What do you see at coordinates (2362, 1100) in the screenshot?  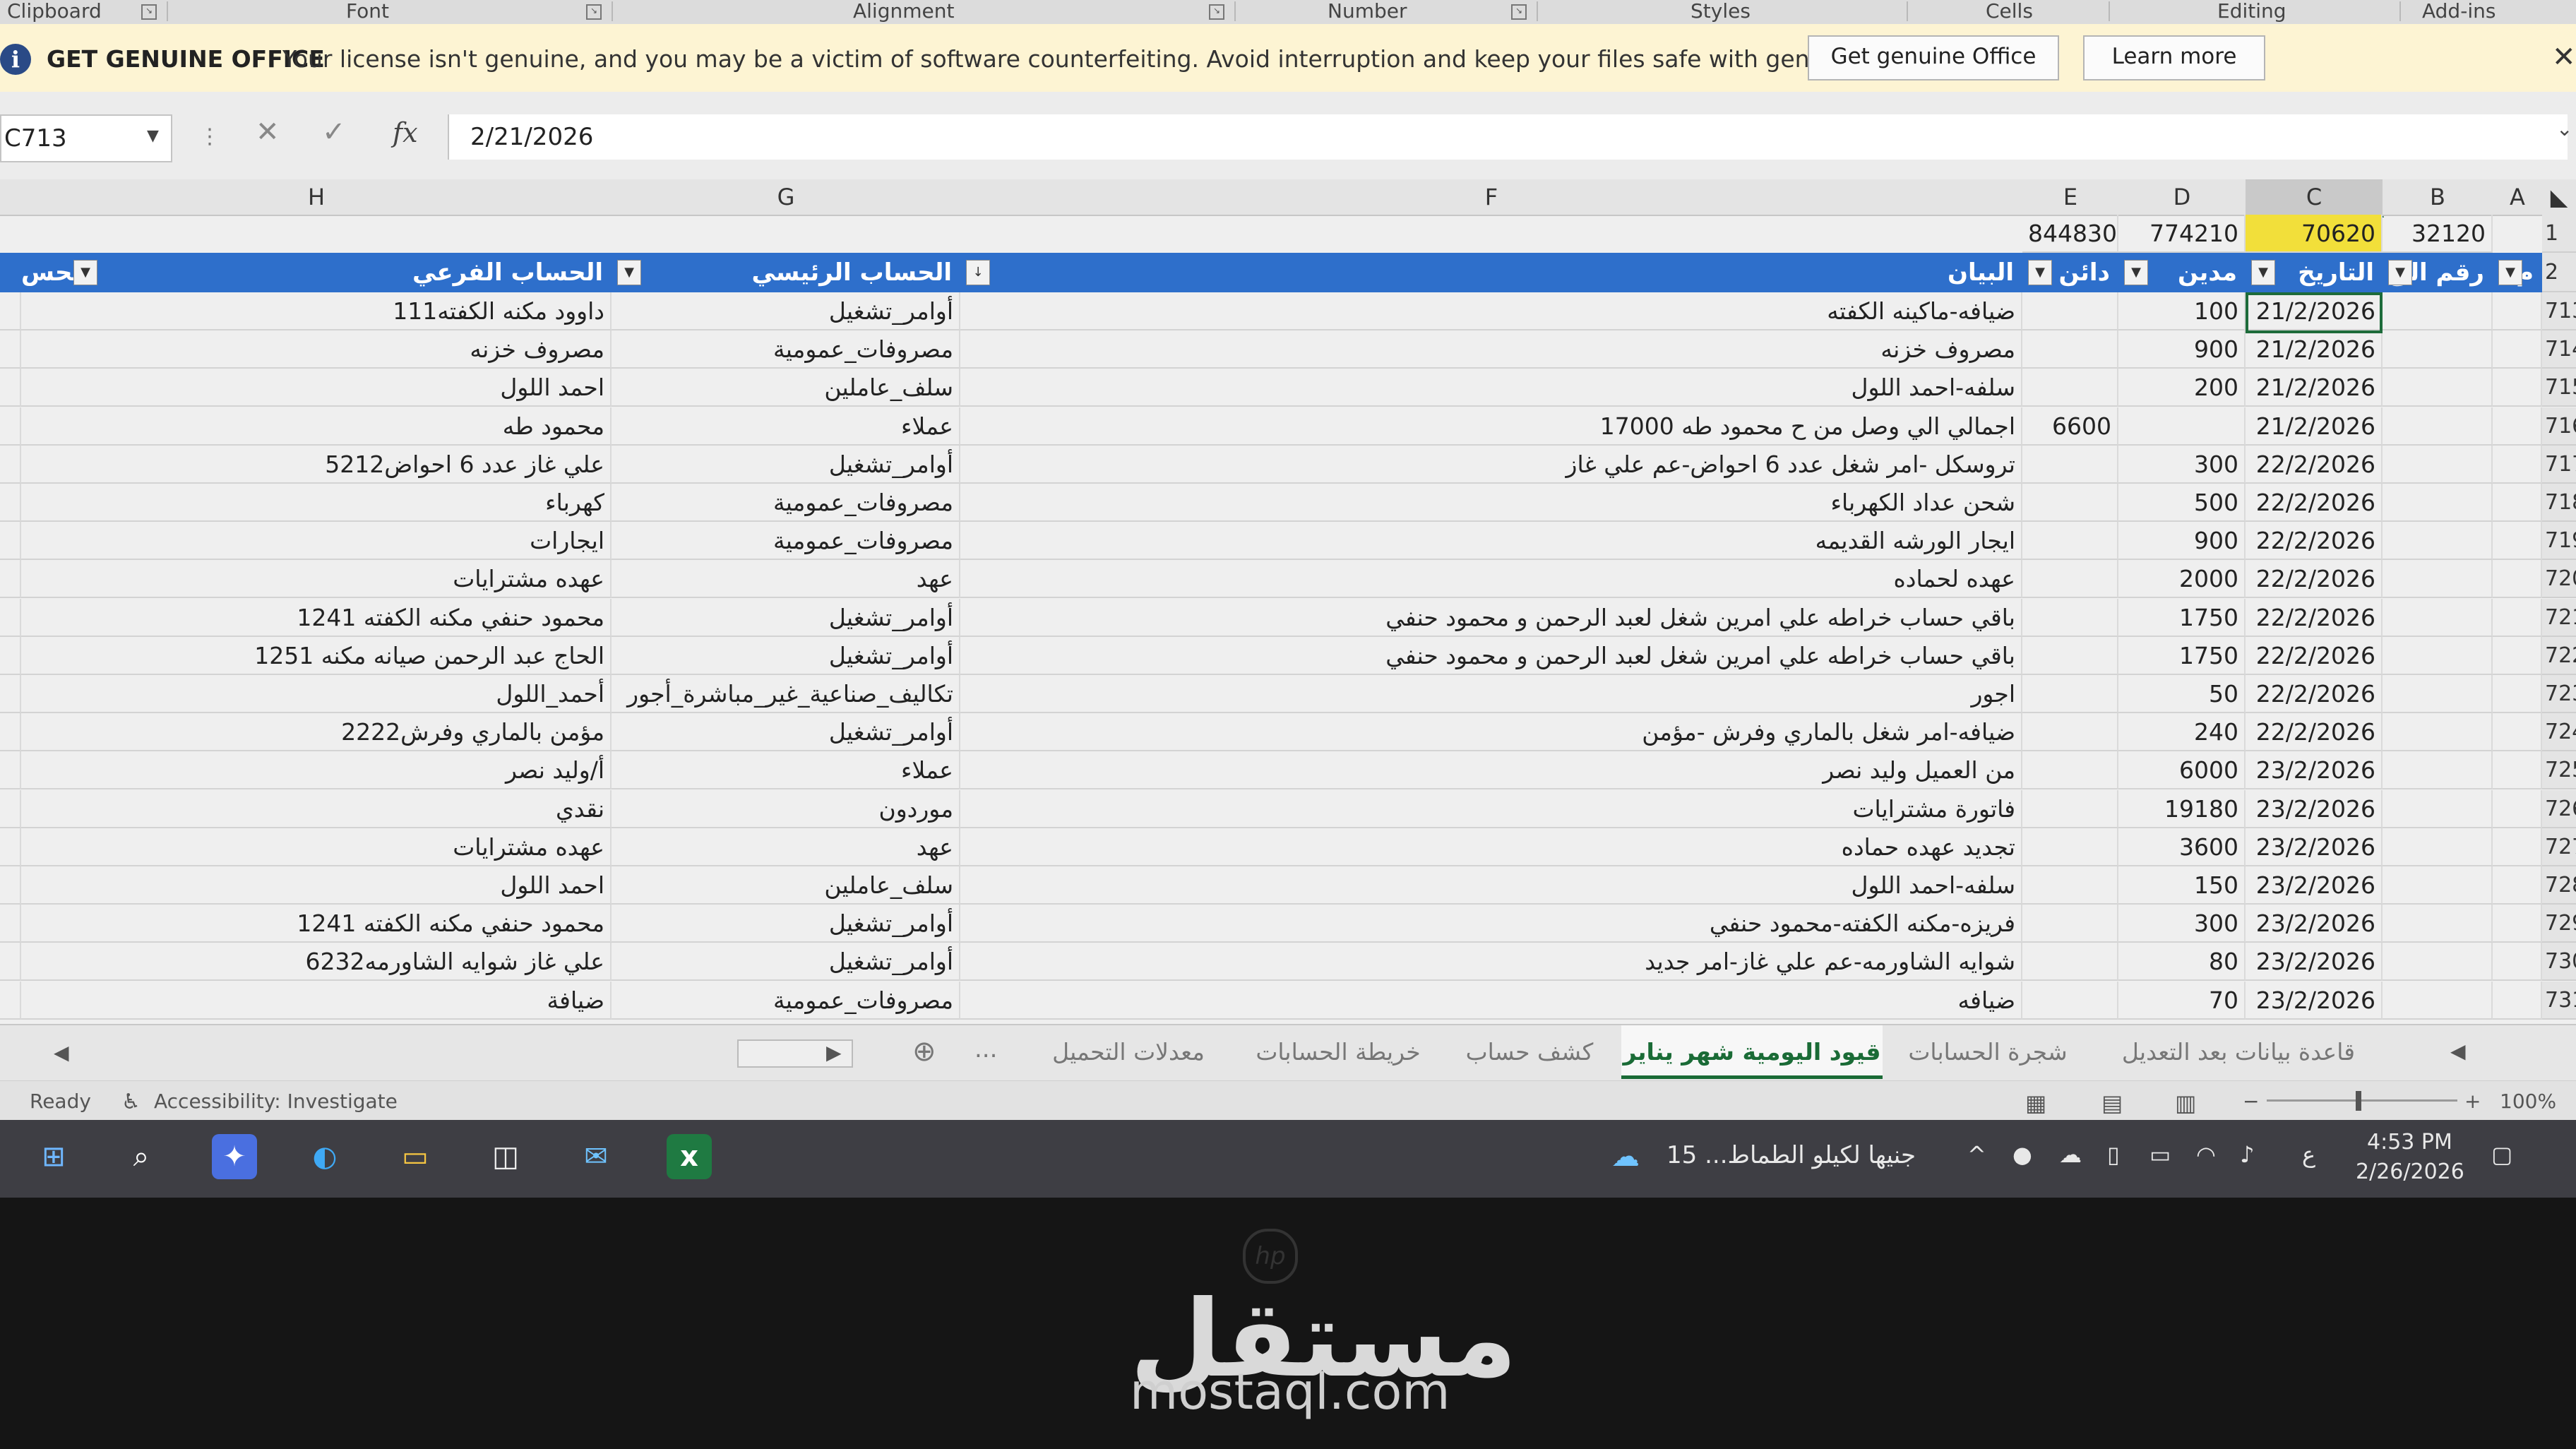 I see `zoom-slider` at bounding box center [2362, 1100].